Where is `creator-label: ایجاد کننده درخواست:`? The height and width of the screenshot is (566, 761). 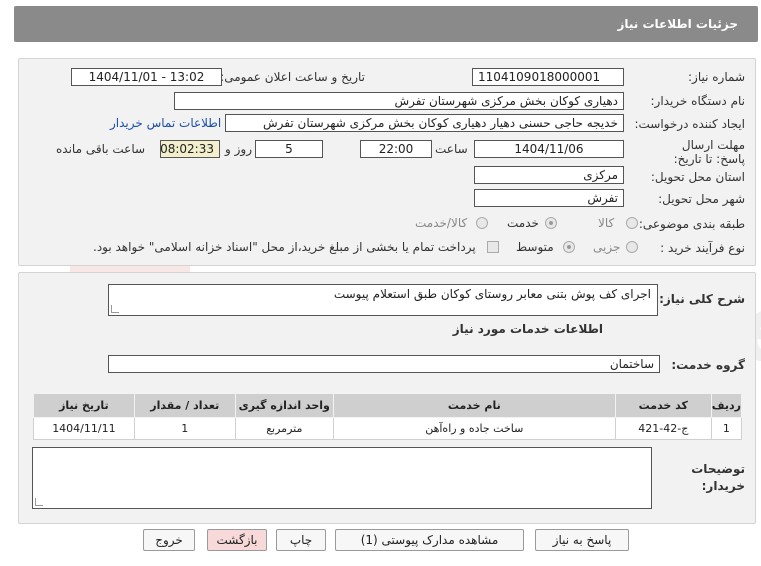 creator-label: ایجاد کننده درخواست: is located at coordinates (689, 124).